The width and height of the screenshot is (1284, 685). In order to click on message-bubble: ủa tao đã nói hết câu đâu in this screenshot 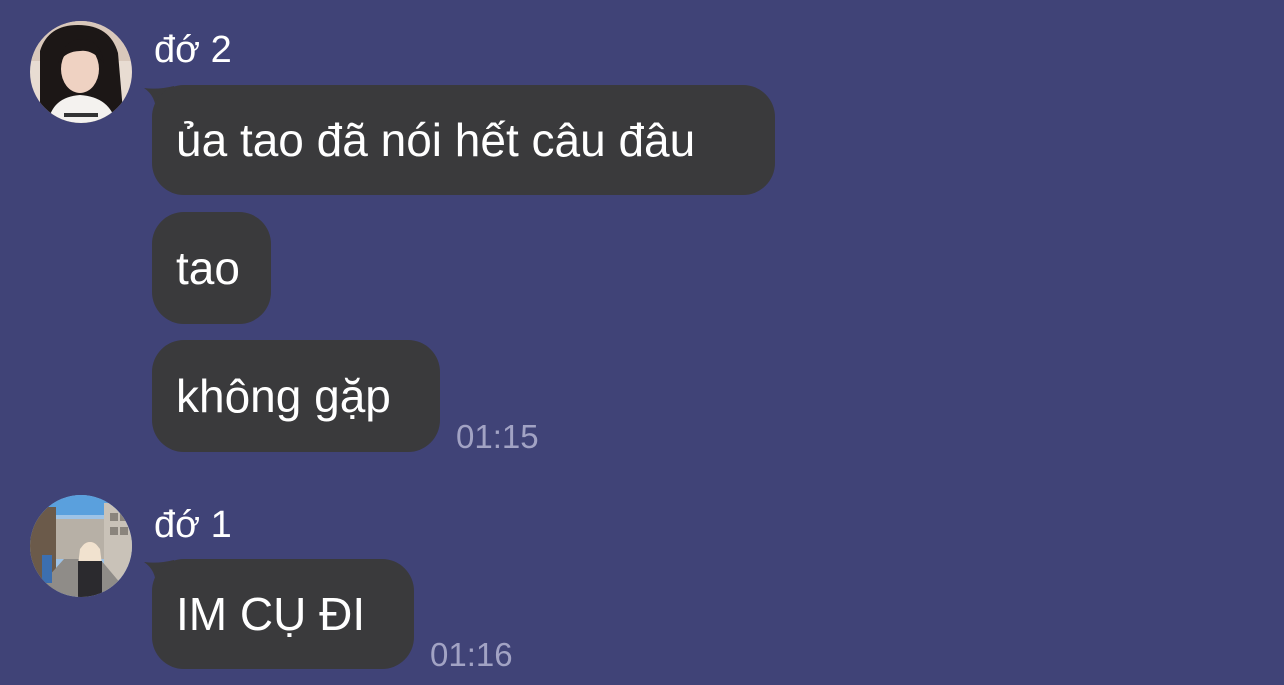, I will do `click(463, 140)`.